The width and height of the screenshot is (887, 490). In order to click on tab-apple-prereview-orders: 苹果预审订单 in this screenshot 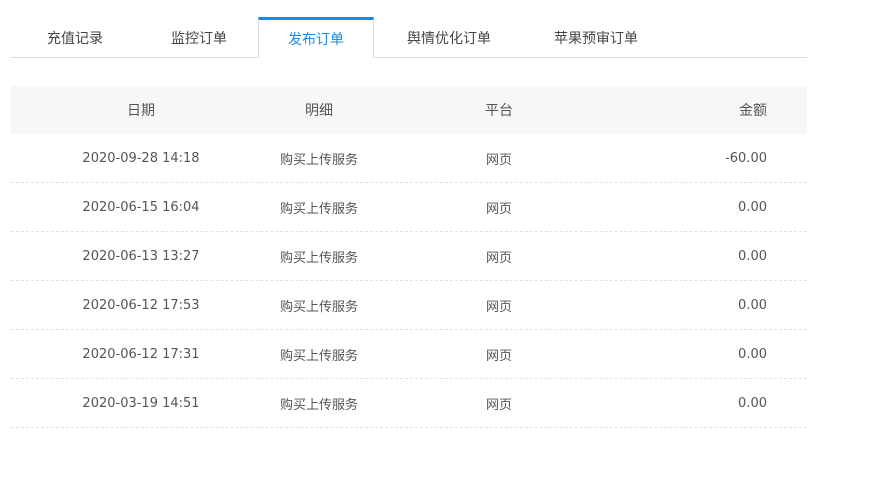, I will do `click(596, 37)`.